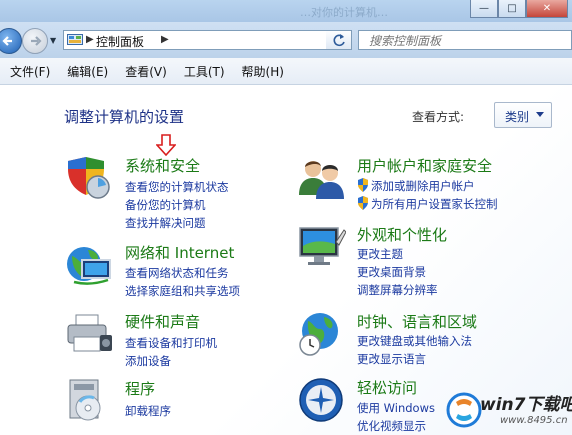  I want to click on close-button: ✕, so click(547, 9).